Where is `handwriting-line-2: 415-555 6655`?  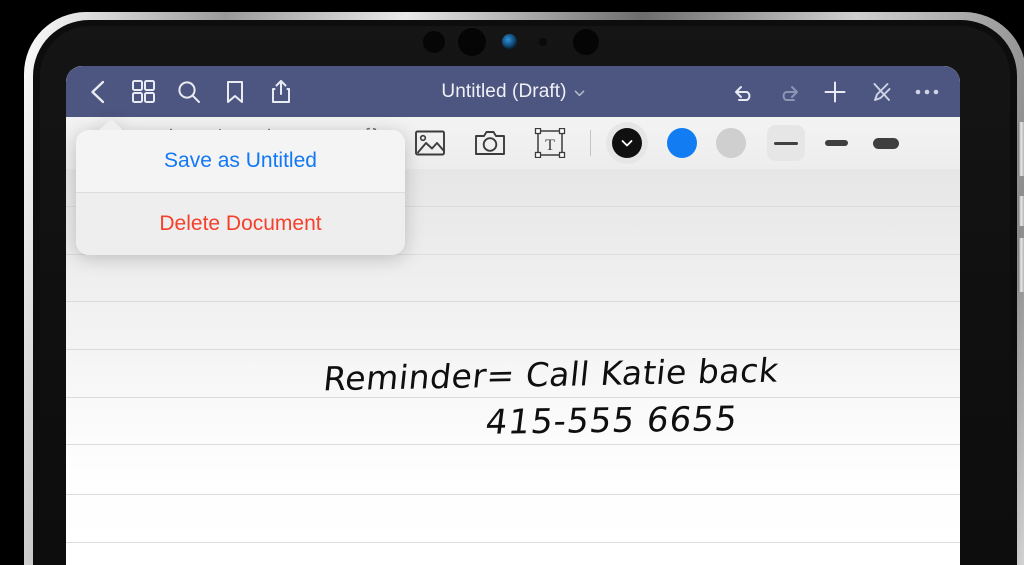 handwriting-line-2: 415-555 6655 is located at coordinates (612, 421).